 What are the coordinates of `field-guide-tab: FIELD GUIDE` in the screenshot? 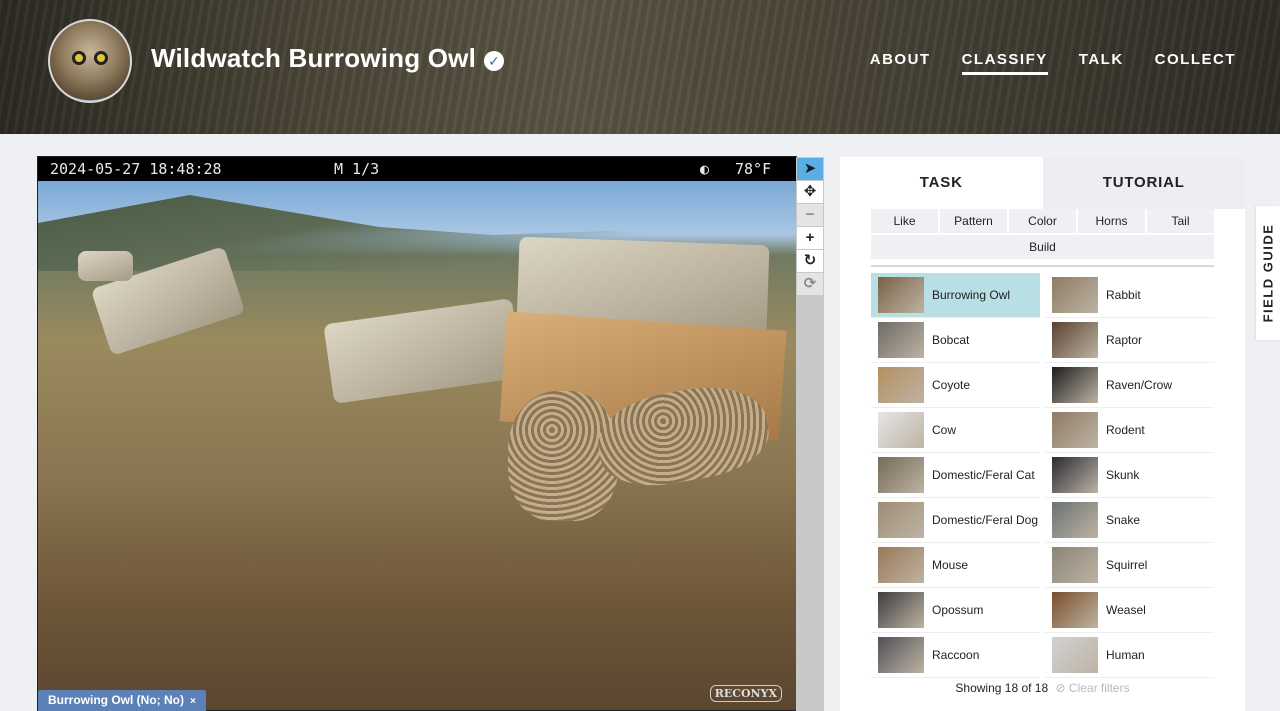 It's located at (1268, 273).